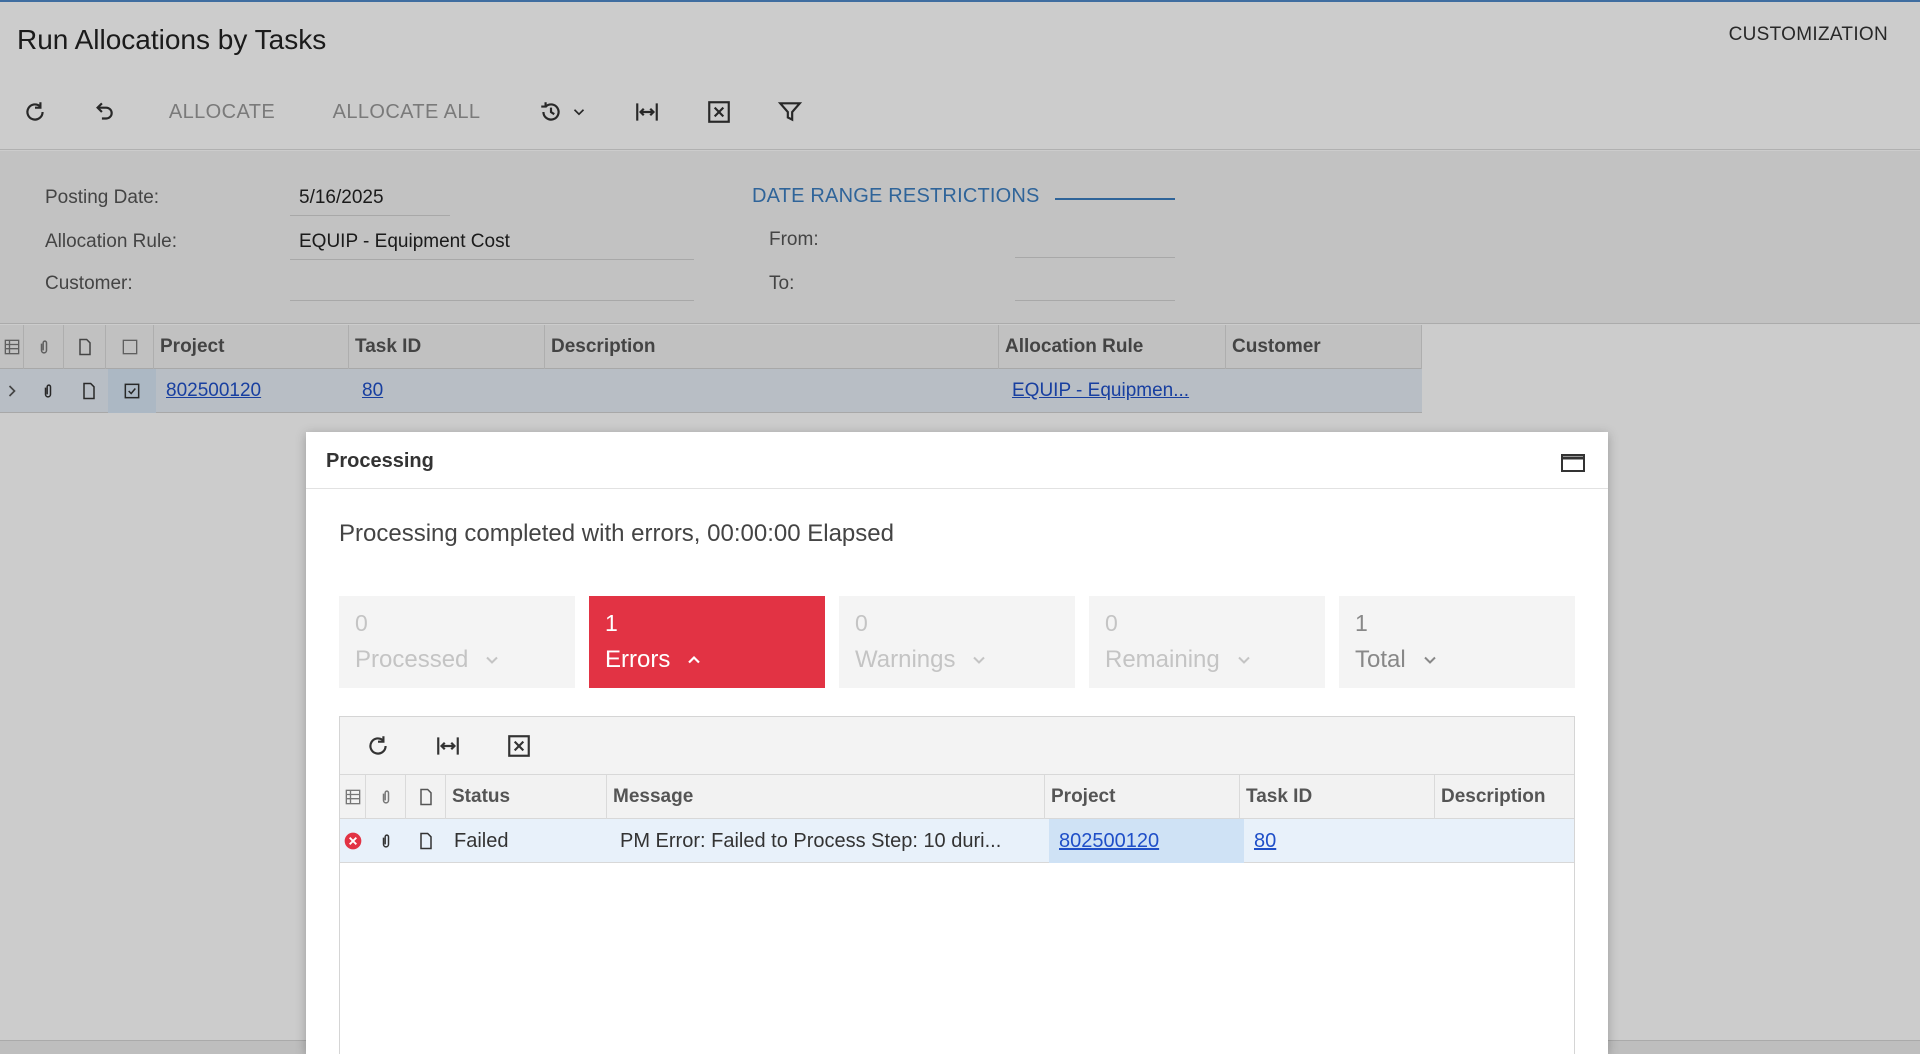 Image resolution: width=1920 pixels, height=1054 pixels. What do you see at coordinates (1111, 623) in the screenshot?
I see `remaining-count: 0` at bounding box center [1111, 623].